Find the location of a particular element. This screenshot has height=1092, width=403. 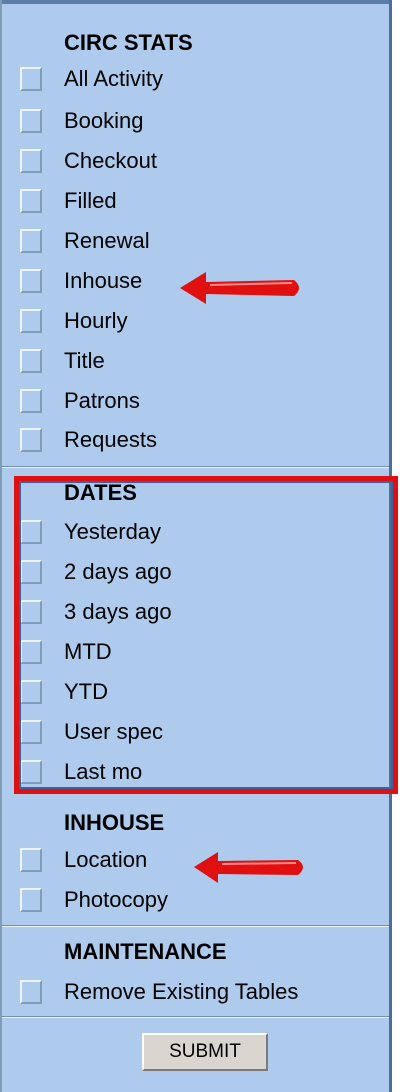

checkbox-row-all-activity: All Activity is located at coordinates (200, 85).